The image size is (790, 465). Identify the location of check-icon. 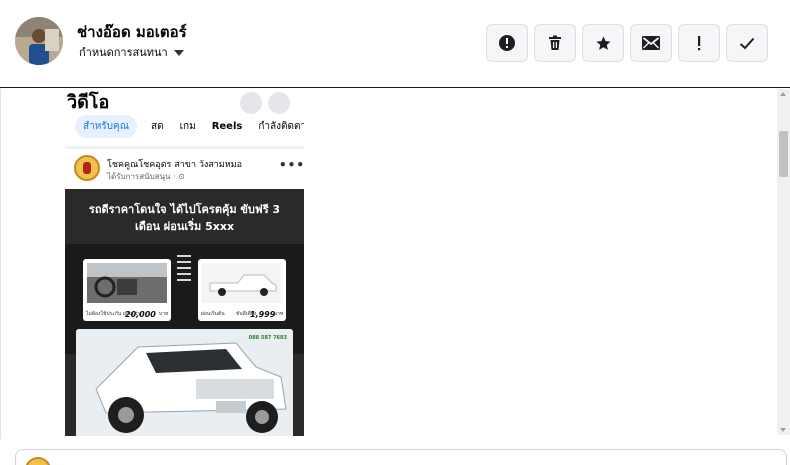
(747, 43).